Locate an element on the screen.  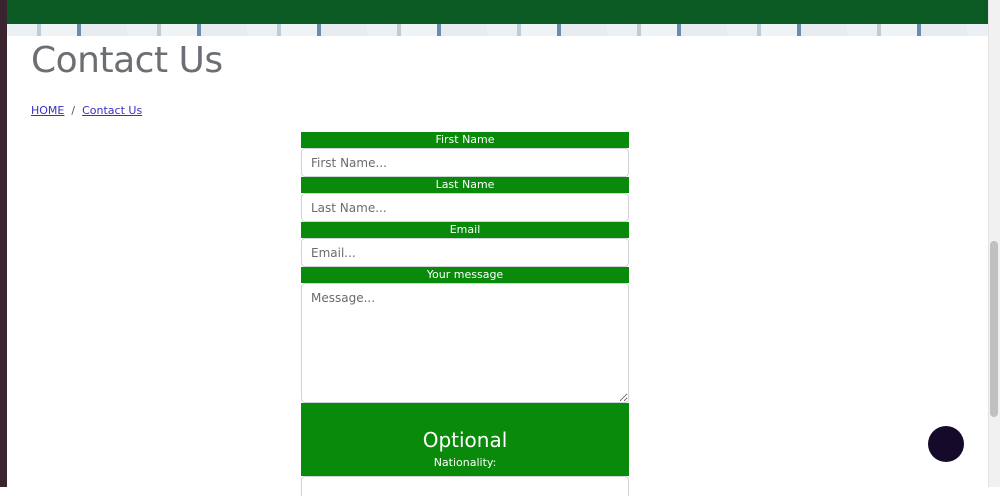
header-banner-image is located at coordinates (498, 30).